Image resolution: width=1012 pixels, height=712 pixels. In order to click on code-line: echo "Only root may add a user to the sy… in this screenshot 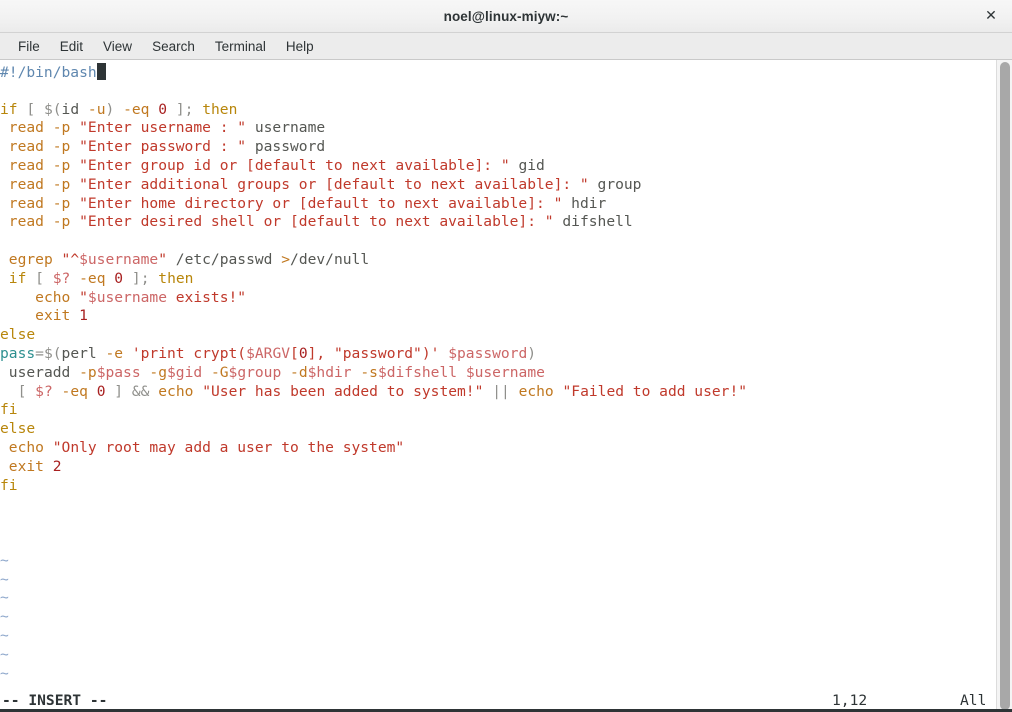, I will do `click(498, 448)`.